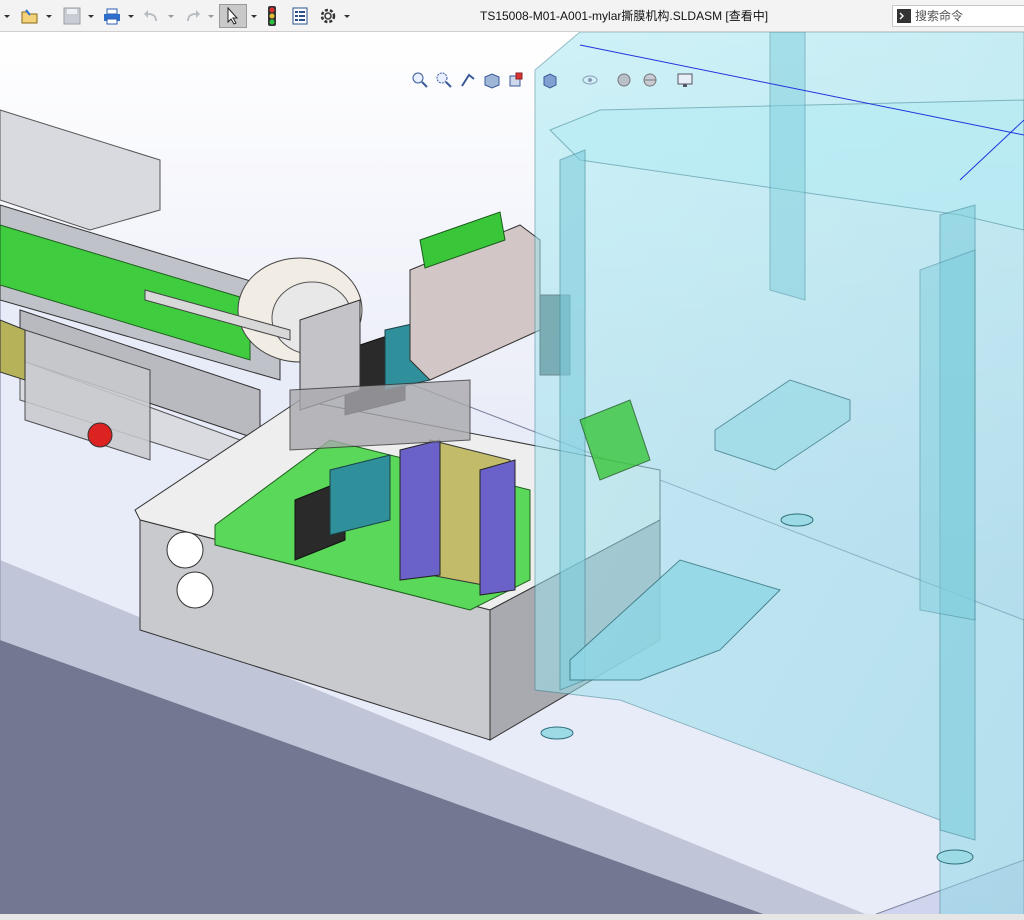  What do you see at coordinates (152, 16) in the screenshot?
I see `undo-icon` at bounding box center [152, 16].